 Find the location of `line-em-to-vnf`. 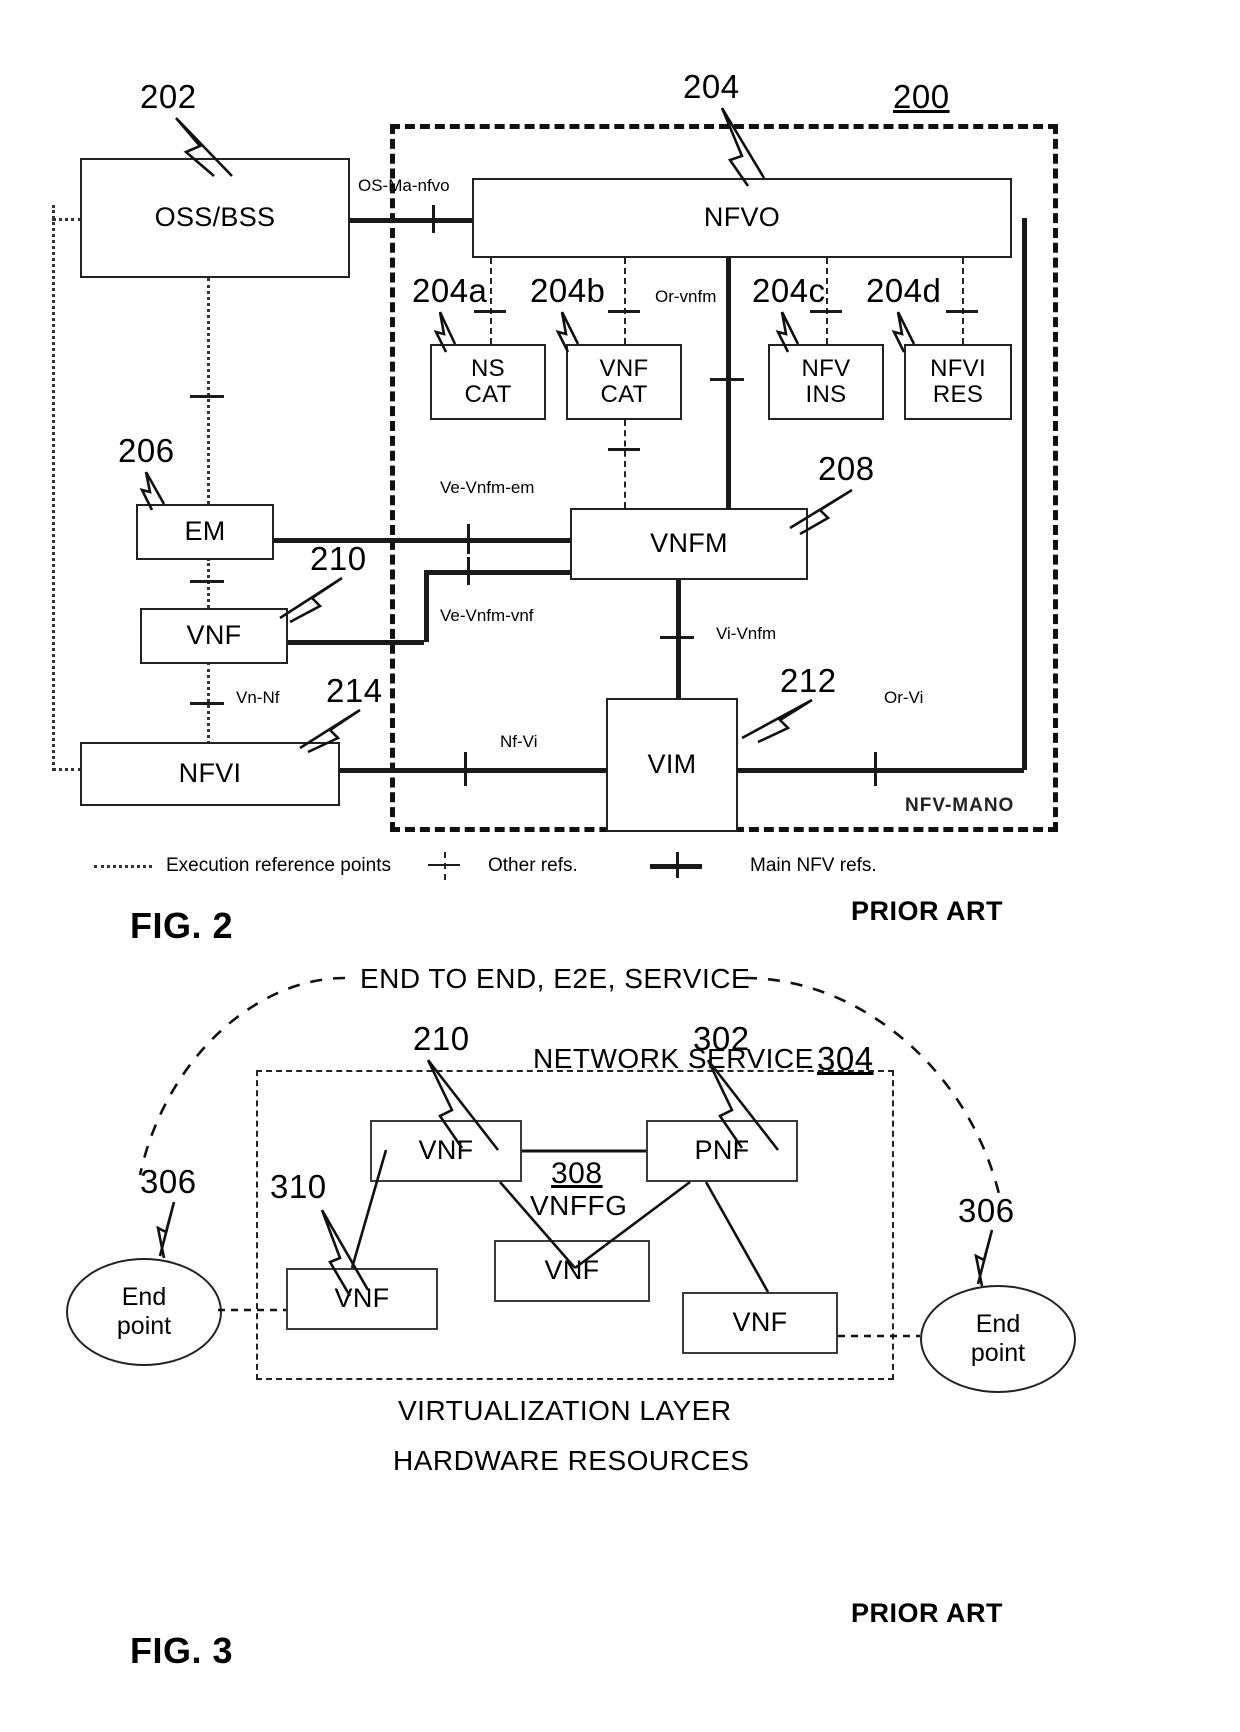

line-em-to-vnf is located at coordinates (208, 583).